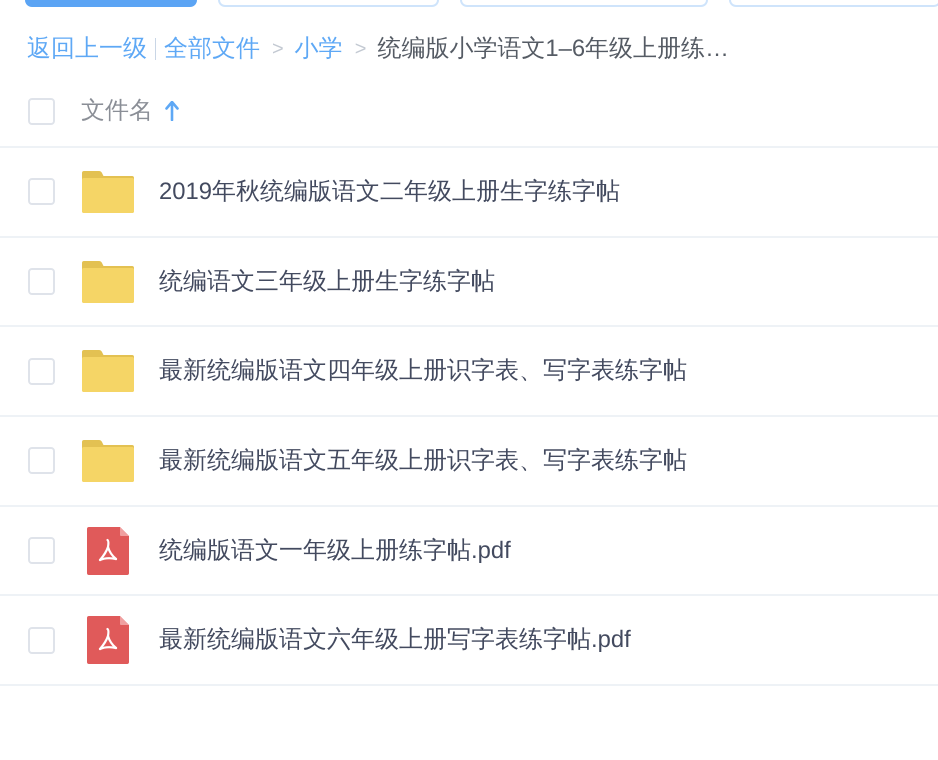 Image resolution: width=938 pixels, height=760 pixels. Describe the element at coordinates (423, 371) in the screenshot. I see `file-name: 最新统编版语文四年级上册识字表、写字表练字帖` at that location.